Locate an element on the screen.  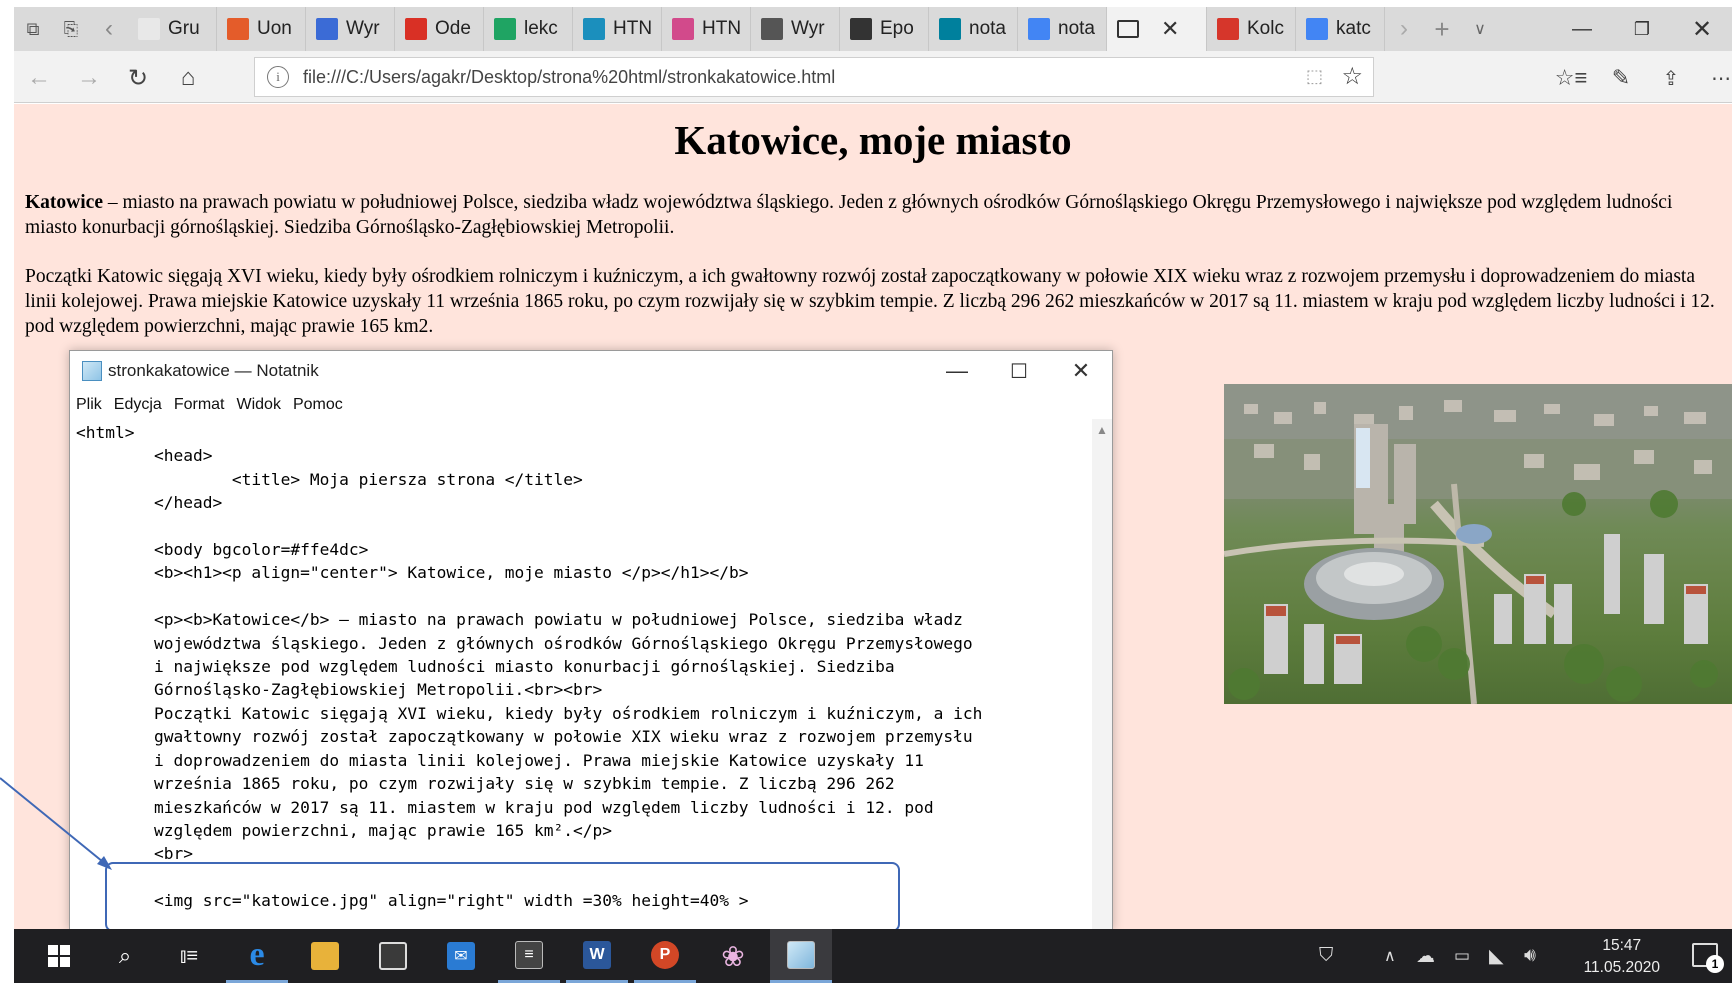
menu-pomoc: Pomoc is located at coordinates (318, 405).